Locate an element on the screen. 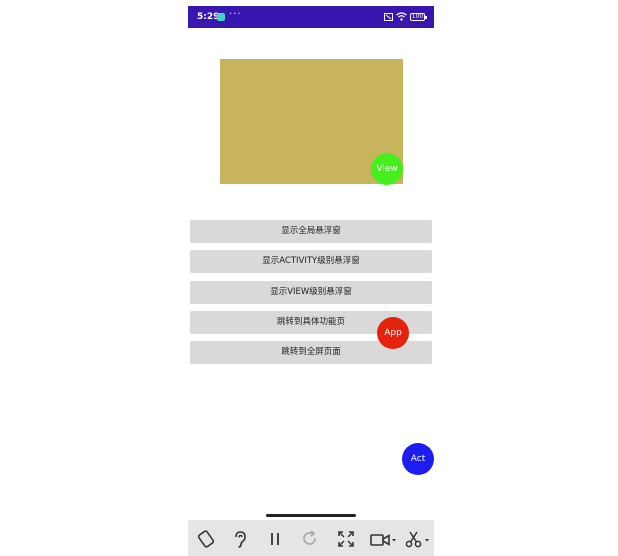 The width and height of the screenshot is (618, 556). refresh-icon is located at coordinates (310, 539).